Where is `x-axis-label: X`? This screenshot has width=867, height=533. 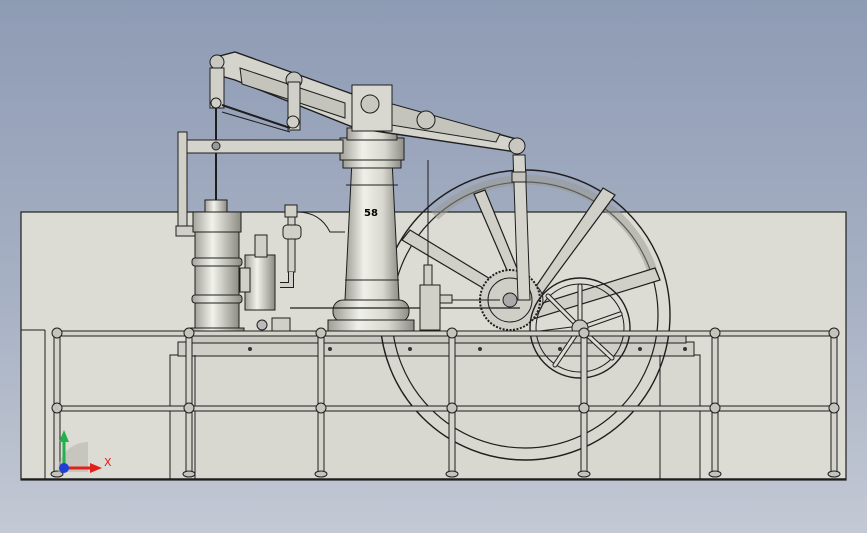 x-axis-label: X is located at coordinates (108, 462).